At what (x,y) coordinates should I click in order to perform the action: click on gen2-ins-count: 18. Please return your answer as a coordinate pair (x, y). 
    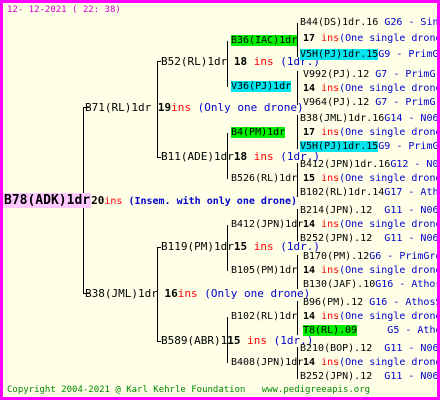
    Looking at the image, I should click on (240, 156).